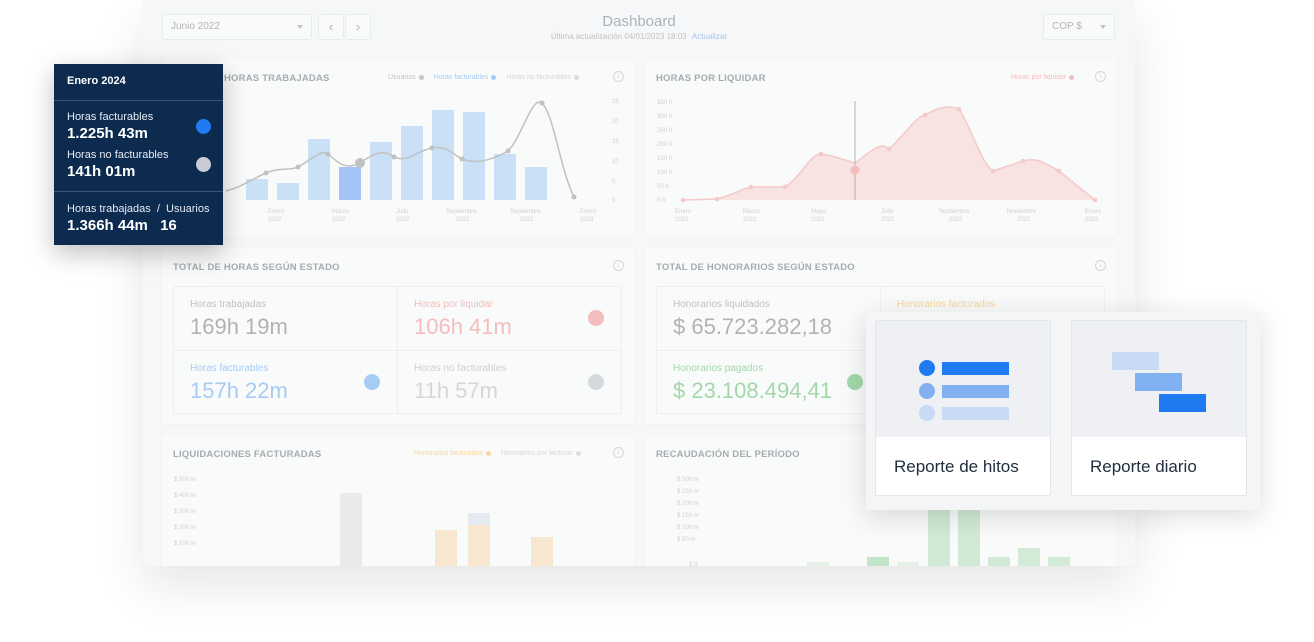  Describe the element at coordinates (1159, 408) in the screenshot. I see `daily-report-card: Reporte diario` at that location.